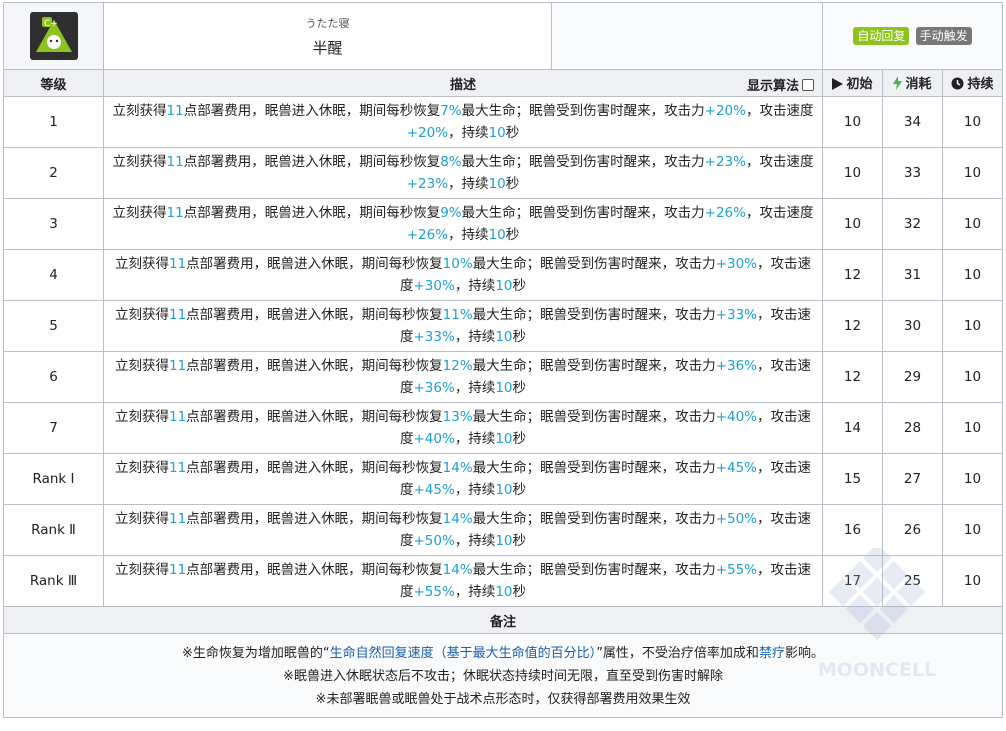 The width and height of the screenshot is (1006, 731). What do you see at coordinates (736, 570) in the screenshot?
I see `desc-atk-value: +55%` at bounding box center [736, 570].